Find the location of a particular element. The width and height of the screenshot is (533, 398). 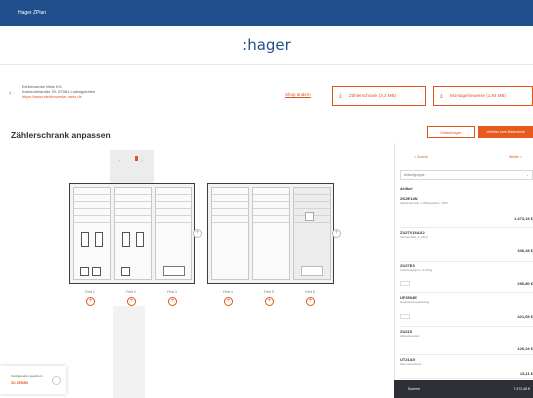

field-label: Feld 5 is located at coordinates (269, 292).